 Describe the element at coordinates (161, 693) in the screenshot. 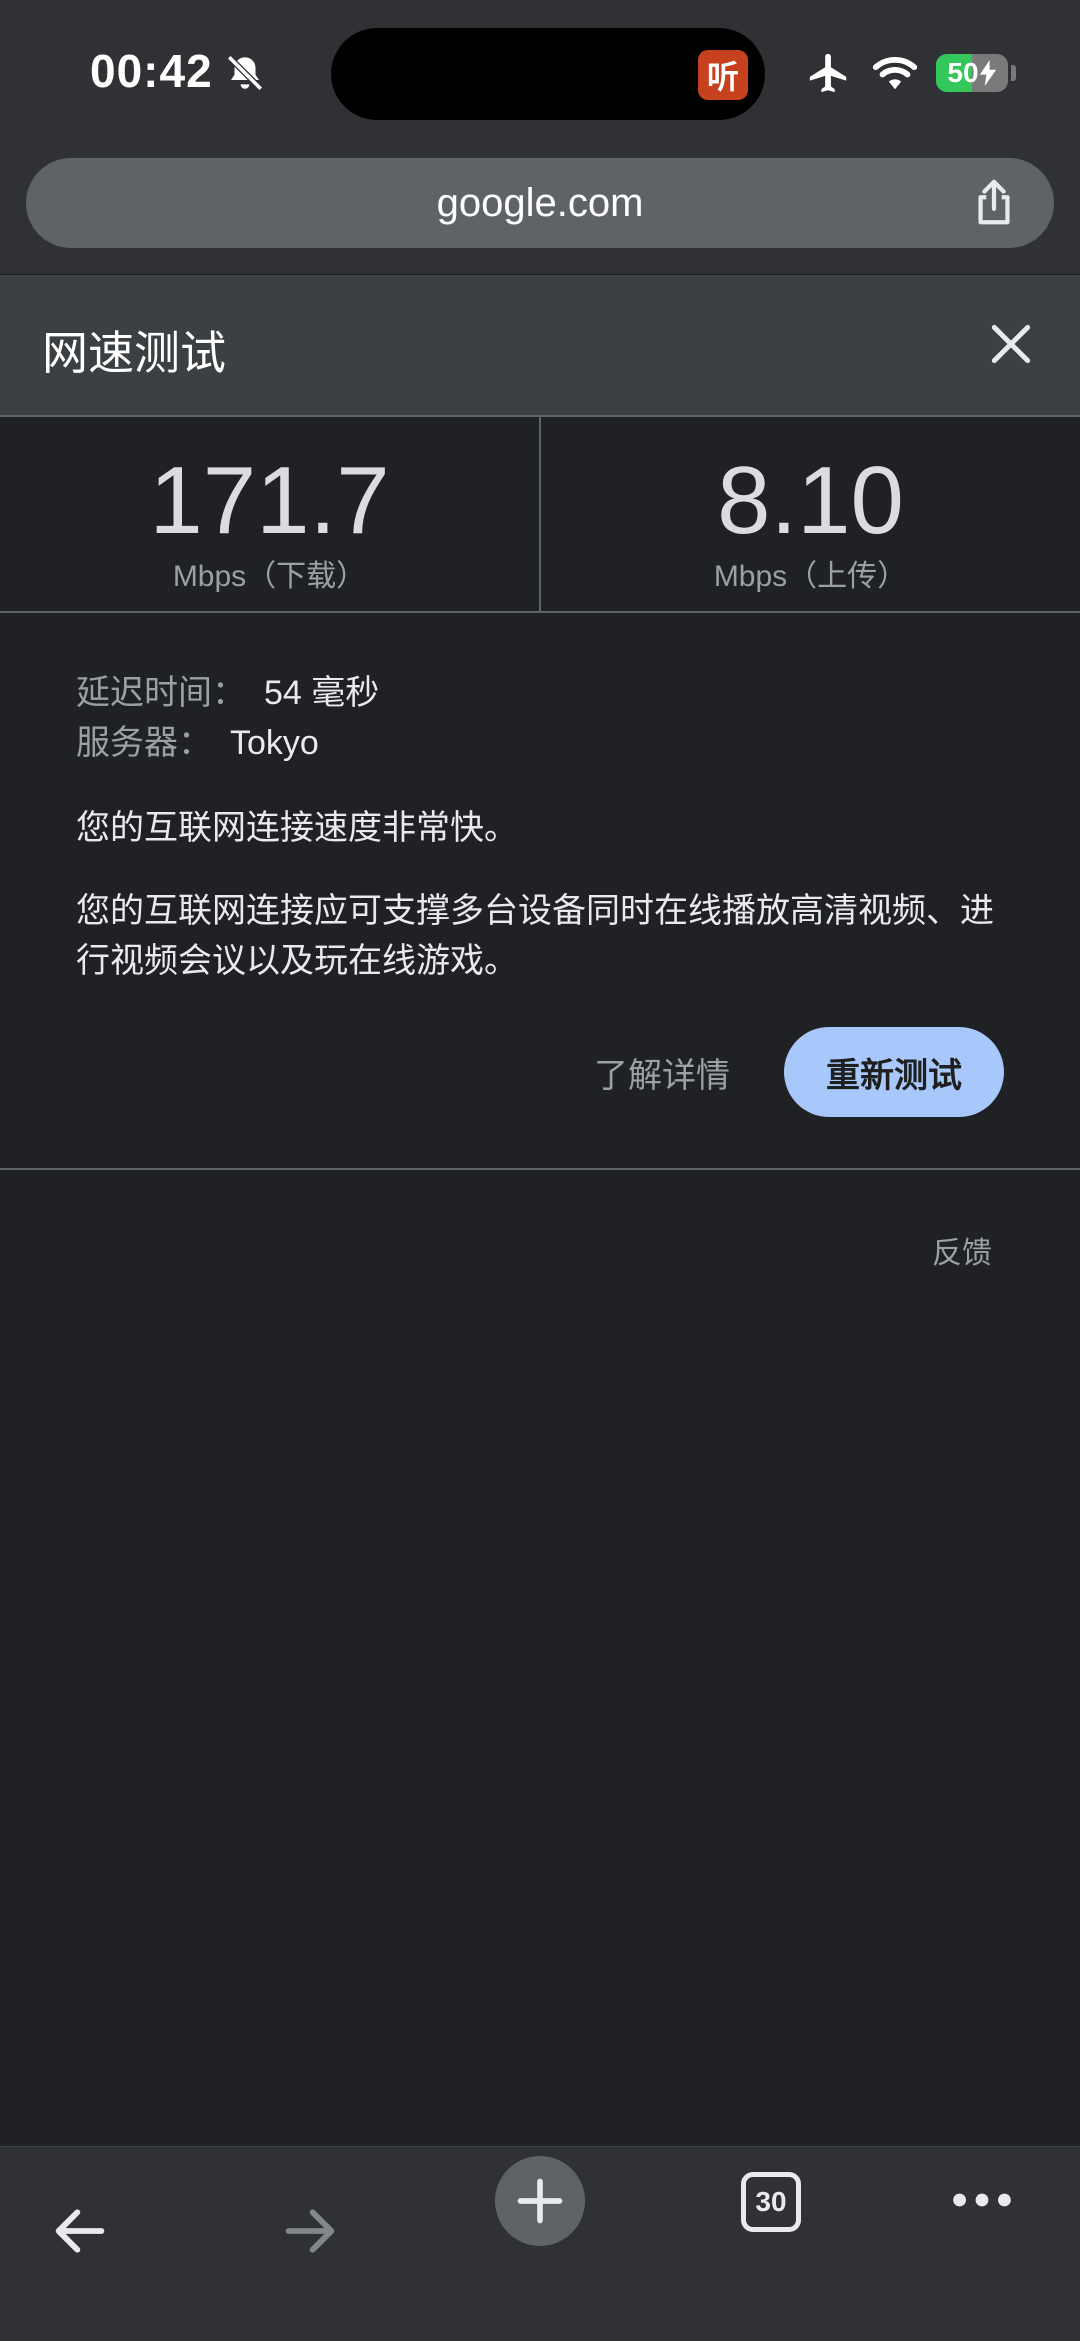

I see `latency-label: 延迟时间：` at that location.